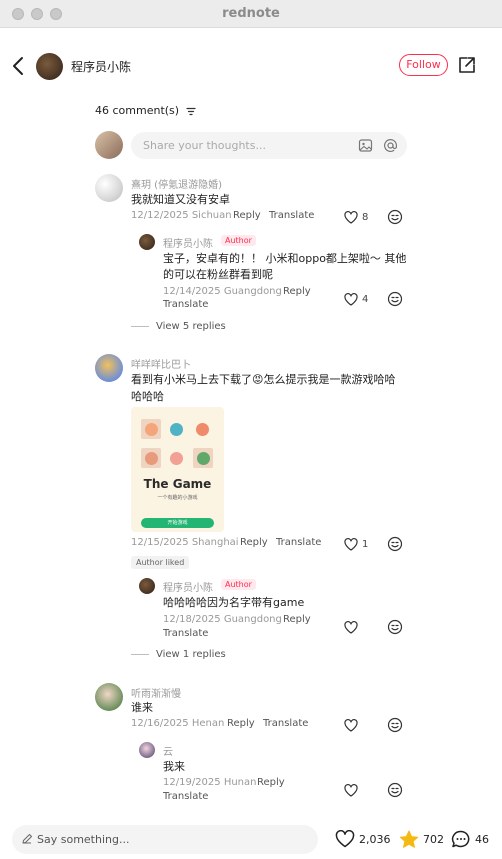 Image resolution: width=502 pixels, height=859 pixels. Describe the element at coordinates (160, 562) in the screenshot. I see `author-liked-badge: Author liked` at that location.